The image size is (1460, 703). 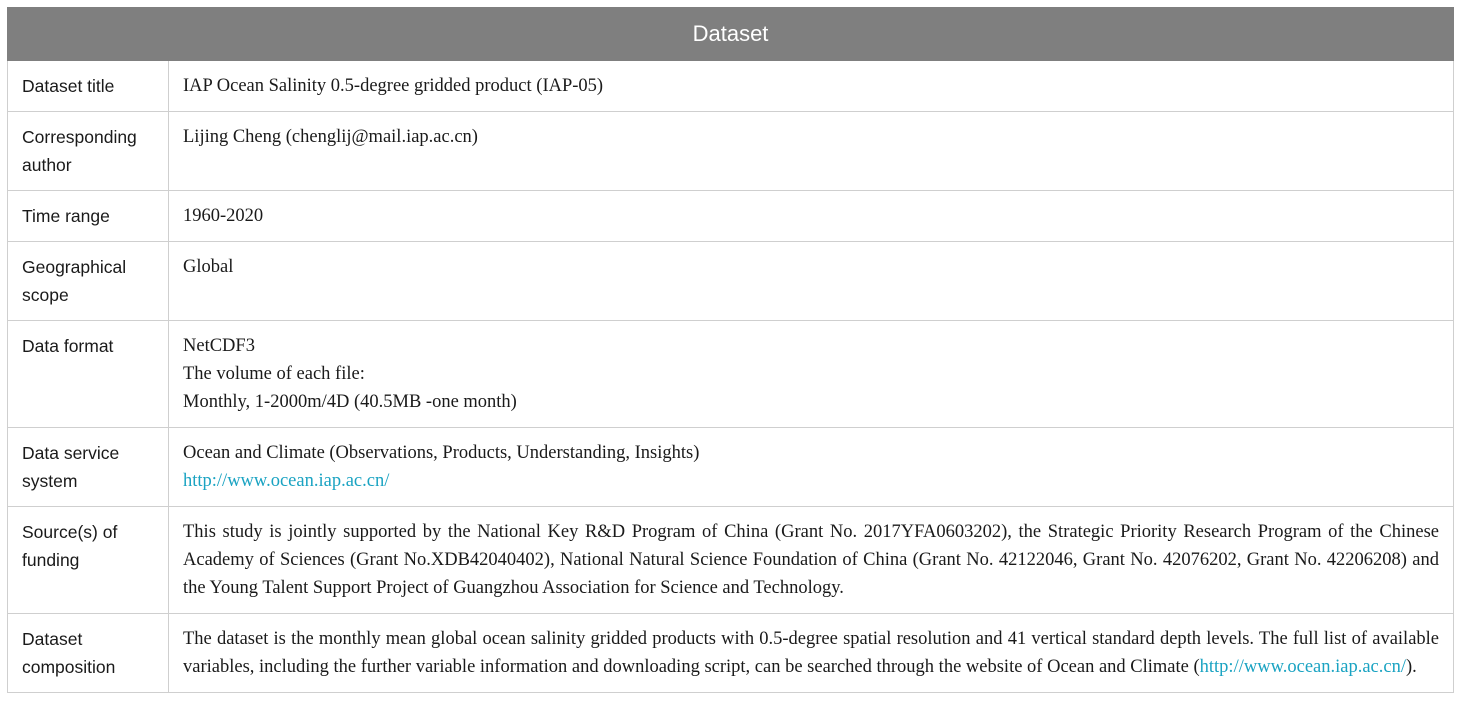 I want to click on table-header: Dataset, so click(x=730, y=34).